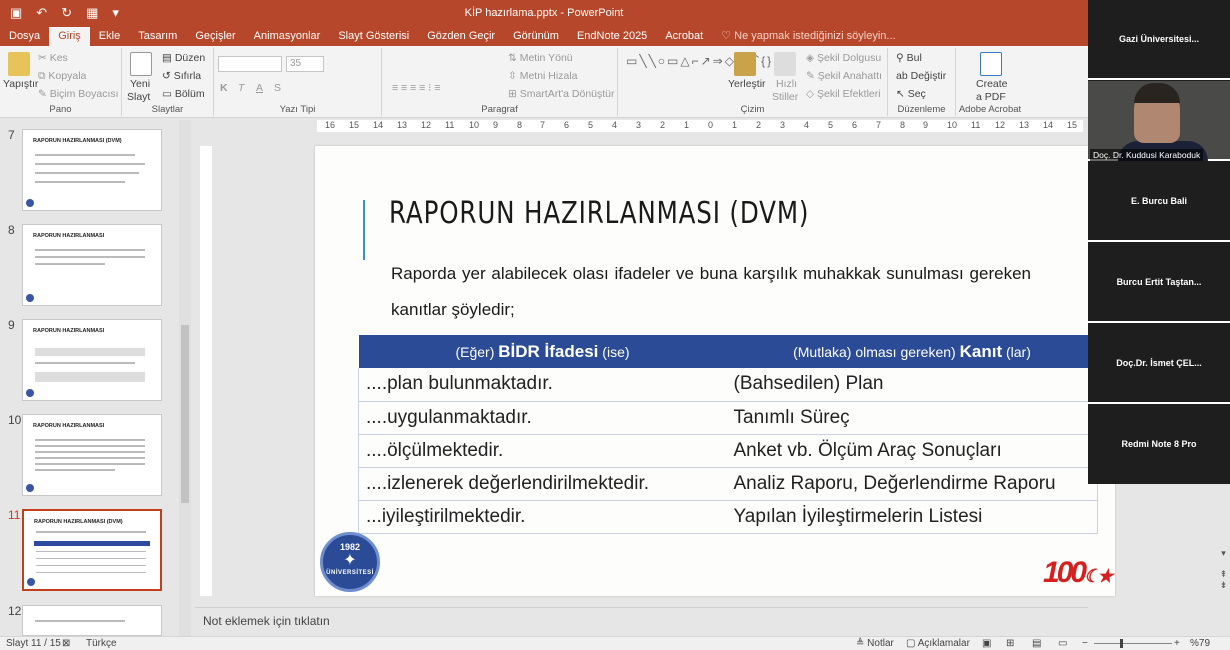 Image resolution: width=1230 pixels, height=650 pixels. What do you see at coordinates (912, 451) in the screenshot?
I see `table-cell: Anket vb. Ölçüm Araç Sonuçları` at bounding box center [912, 451].